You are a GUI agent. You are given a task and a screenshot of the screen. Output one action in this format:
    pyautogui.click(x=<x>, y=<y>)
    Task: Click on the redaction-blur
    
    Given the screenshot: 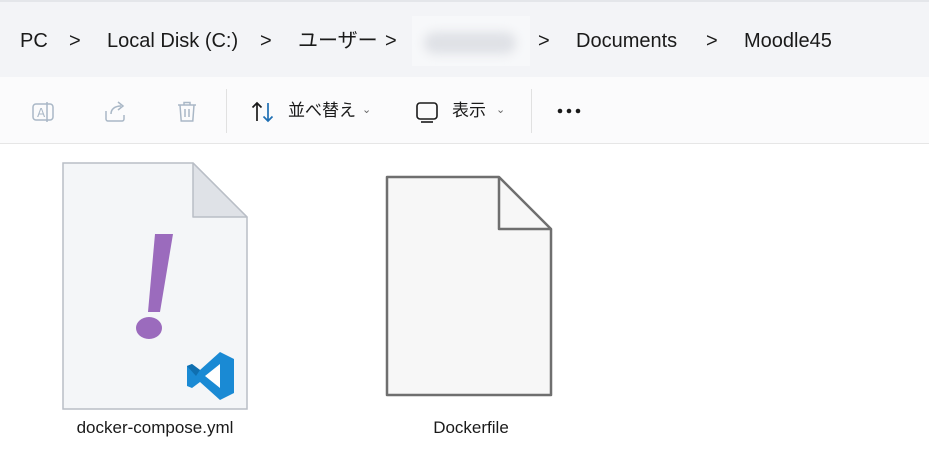 What is the action you would take?
    pyautogui.click(x=470, y=43)
    